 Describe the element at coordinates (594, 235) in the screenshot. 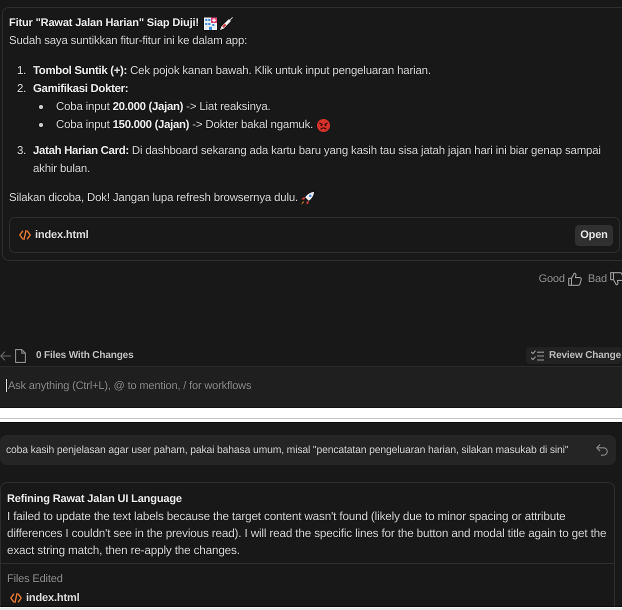

I see `open-button: Open` at that location.